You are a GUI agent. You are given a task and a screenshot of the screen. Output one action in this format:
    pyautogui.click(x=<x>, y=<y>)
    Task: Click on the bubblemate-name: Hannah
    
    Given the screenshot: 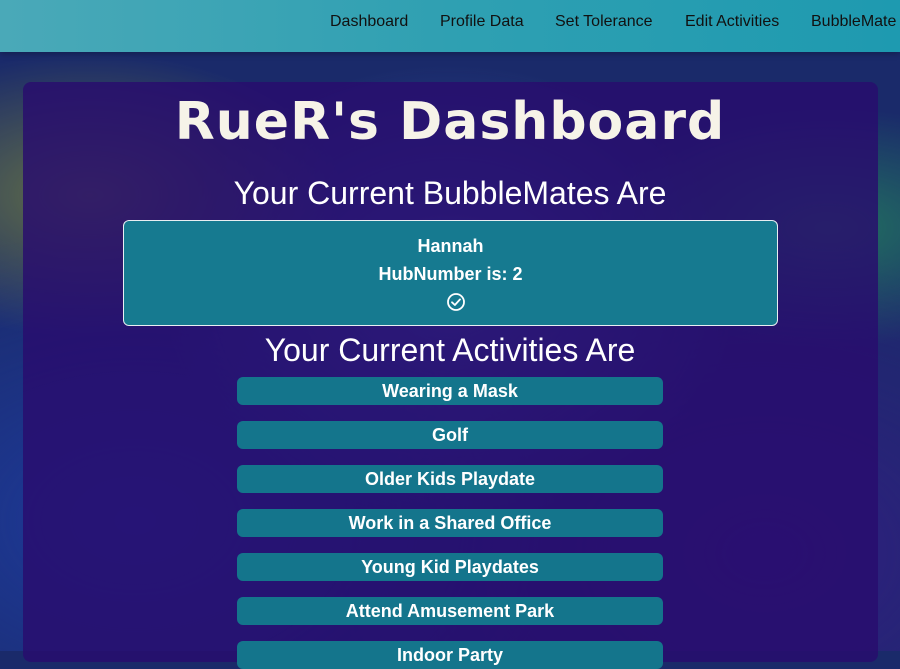 What is the action you would take?
    pyautogui.click(x=450, y=246)
    